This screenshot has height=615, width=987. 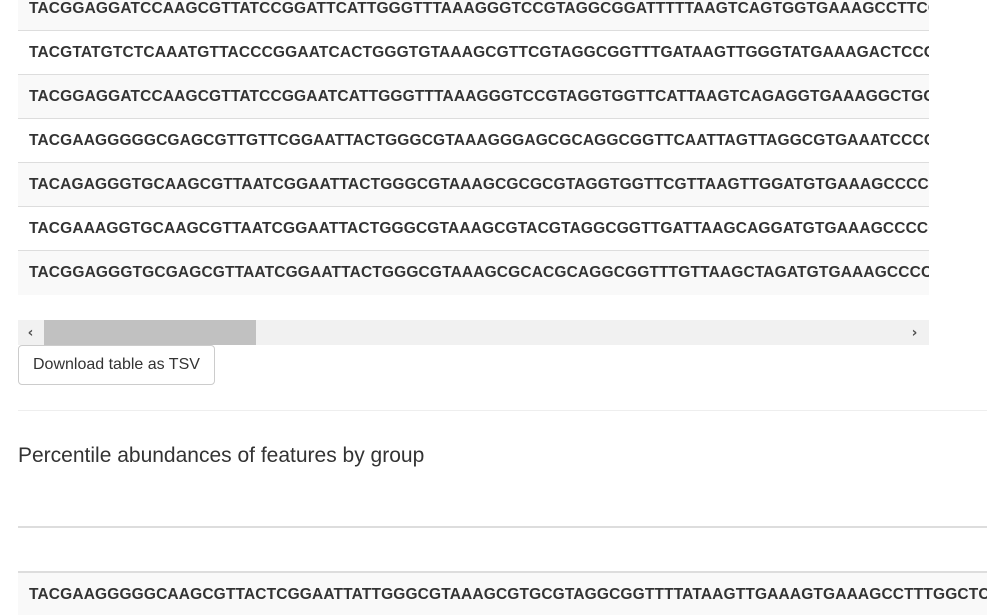 What do you see at coordinates (502, 527) in the screenshot?
I see `table-header-divider` at bounding box center [502, 527].